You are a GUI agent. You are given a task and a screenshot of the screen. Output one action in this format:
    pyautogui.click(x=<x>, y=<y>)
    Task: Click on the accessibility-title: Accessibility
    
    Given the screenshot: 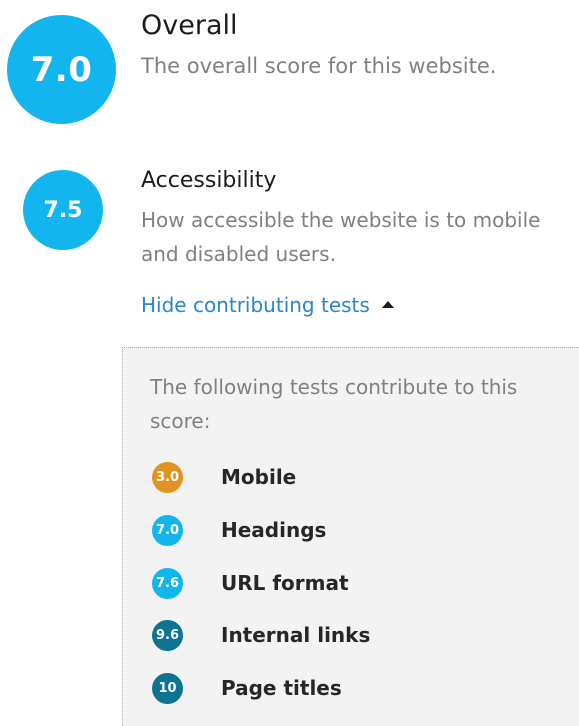 What is the action you would take?
    pyautogui.click(x=209, y=180)
    